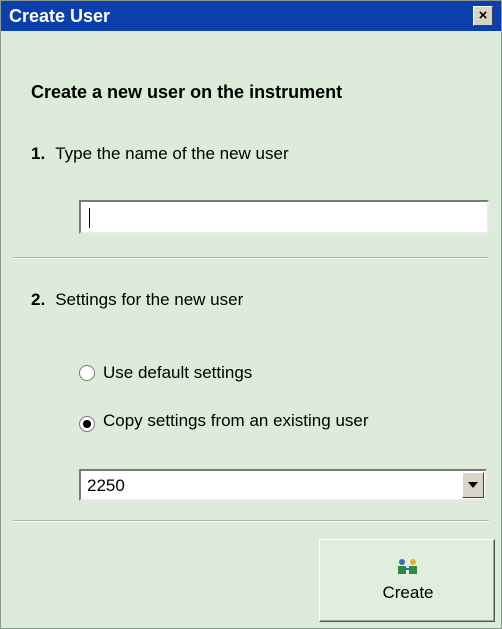 The height and width of the screenshot is (629, 502). Describe the element at coordinates (283, 485) in the screenshot. I see `existing-user-select: 2250` at that location.